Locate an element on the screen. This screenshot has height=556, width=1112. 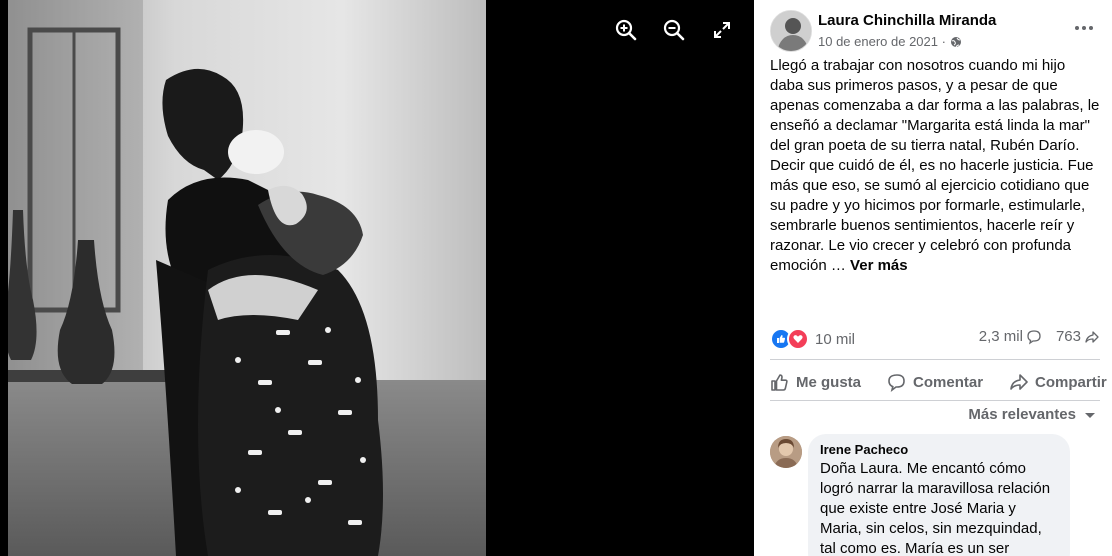
comment-author: Irene Pacheco is located at coordinates (939, 449).